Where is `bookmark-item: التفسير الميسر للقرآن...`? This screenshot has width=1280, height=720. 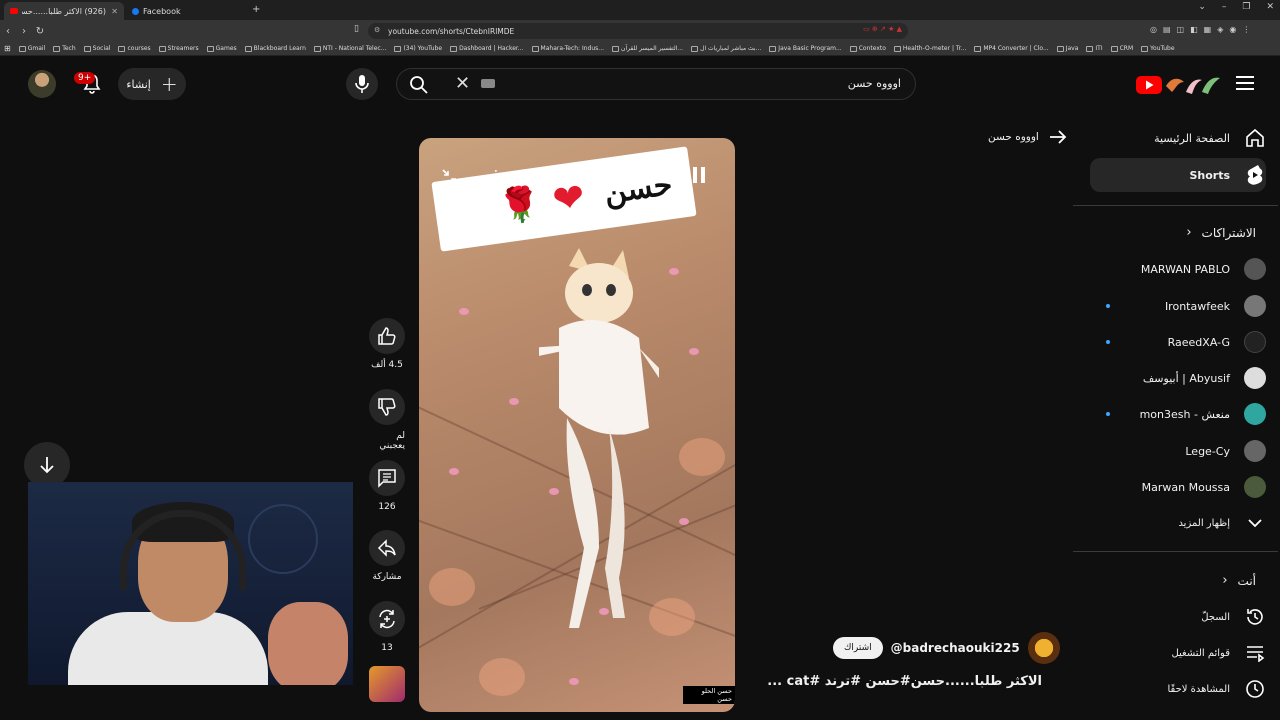
bookmark-item: التفسير الميسر للقرآن... is located at coordinates (647, 48).